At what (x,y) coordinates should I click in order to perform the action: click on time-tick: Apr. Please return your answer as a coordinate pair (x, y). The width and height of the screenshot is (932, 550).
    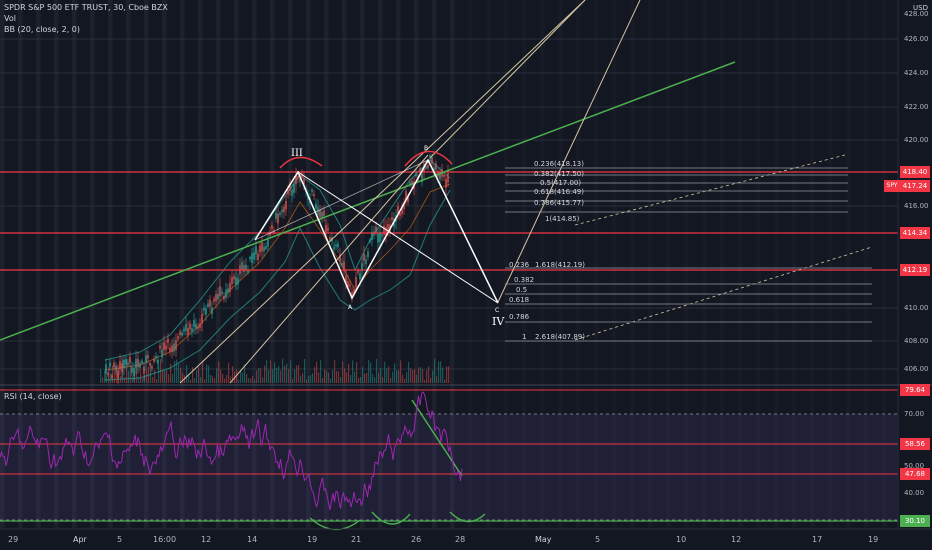
    Looking at the image, I should click on (80, 539).